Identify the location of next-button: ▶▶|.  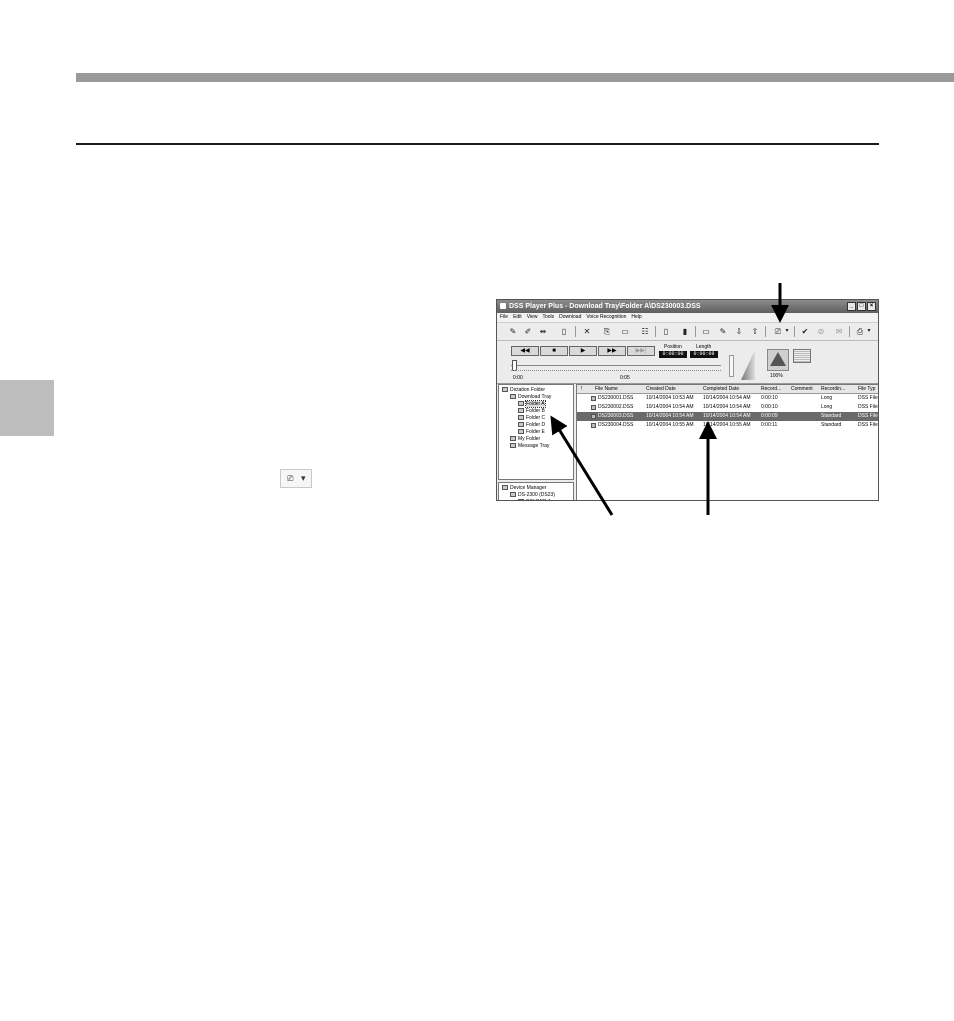
(641, 351).